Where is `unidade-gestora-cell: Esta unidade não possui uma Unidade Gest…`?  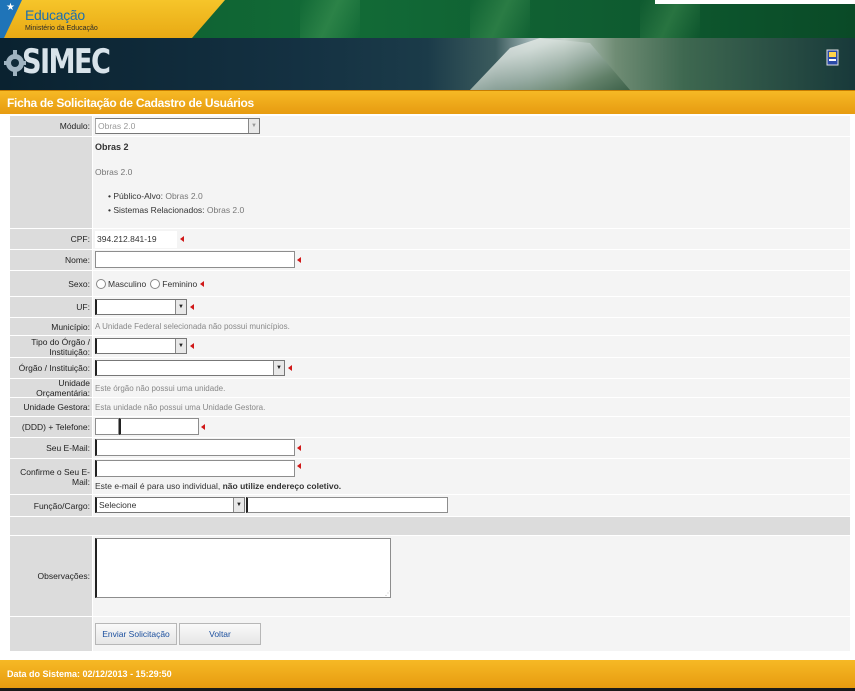 unidade-gestora-cell: Esta unidade não possui uma Unidade Gest… is located at coordinates (471, 407).